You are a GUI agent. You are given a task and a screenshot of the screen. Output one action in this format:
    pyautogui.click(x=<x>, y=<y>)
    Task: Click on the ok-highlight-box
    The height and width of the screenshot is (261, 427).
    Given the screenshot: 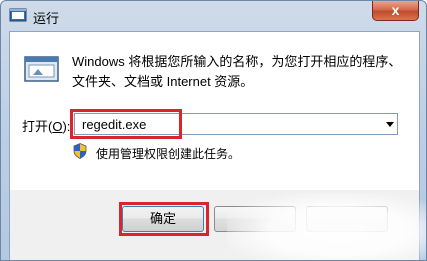 What is the action you would take?
    pyautogui.click(x=164, y=219)
    